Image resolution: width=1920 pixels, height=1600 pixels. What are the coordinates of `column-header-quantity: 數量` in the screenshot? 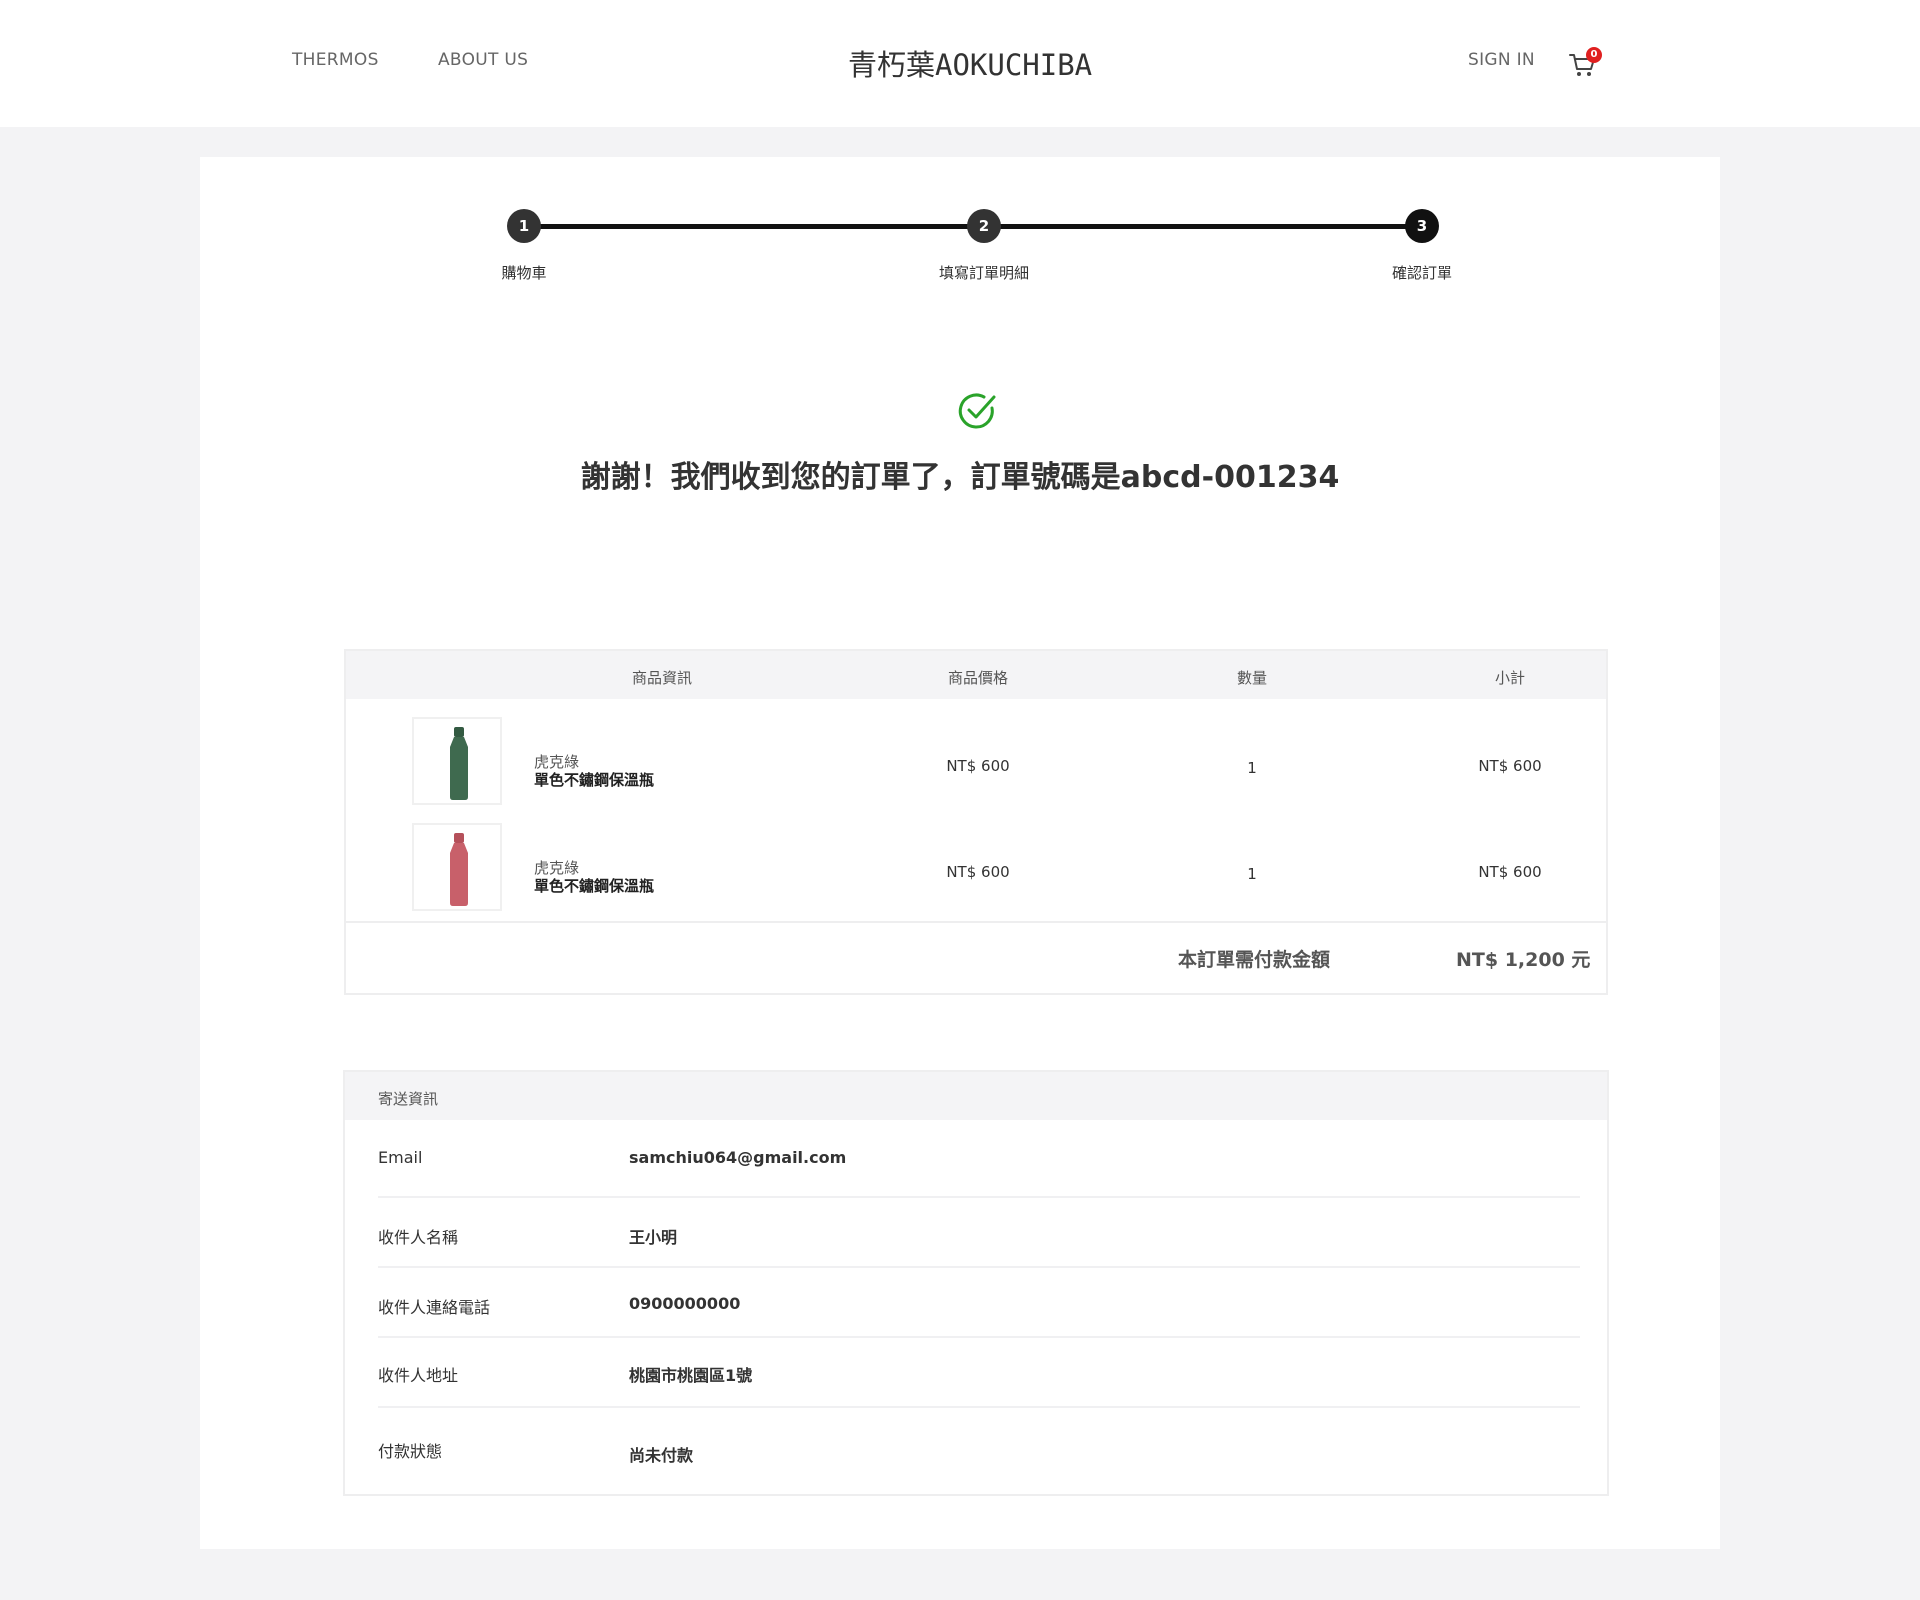 It's located at (1252, 678).